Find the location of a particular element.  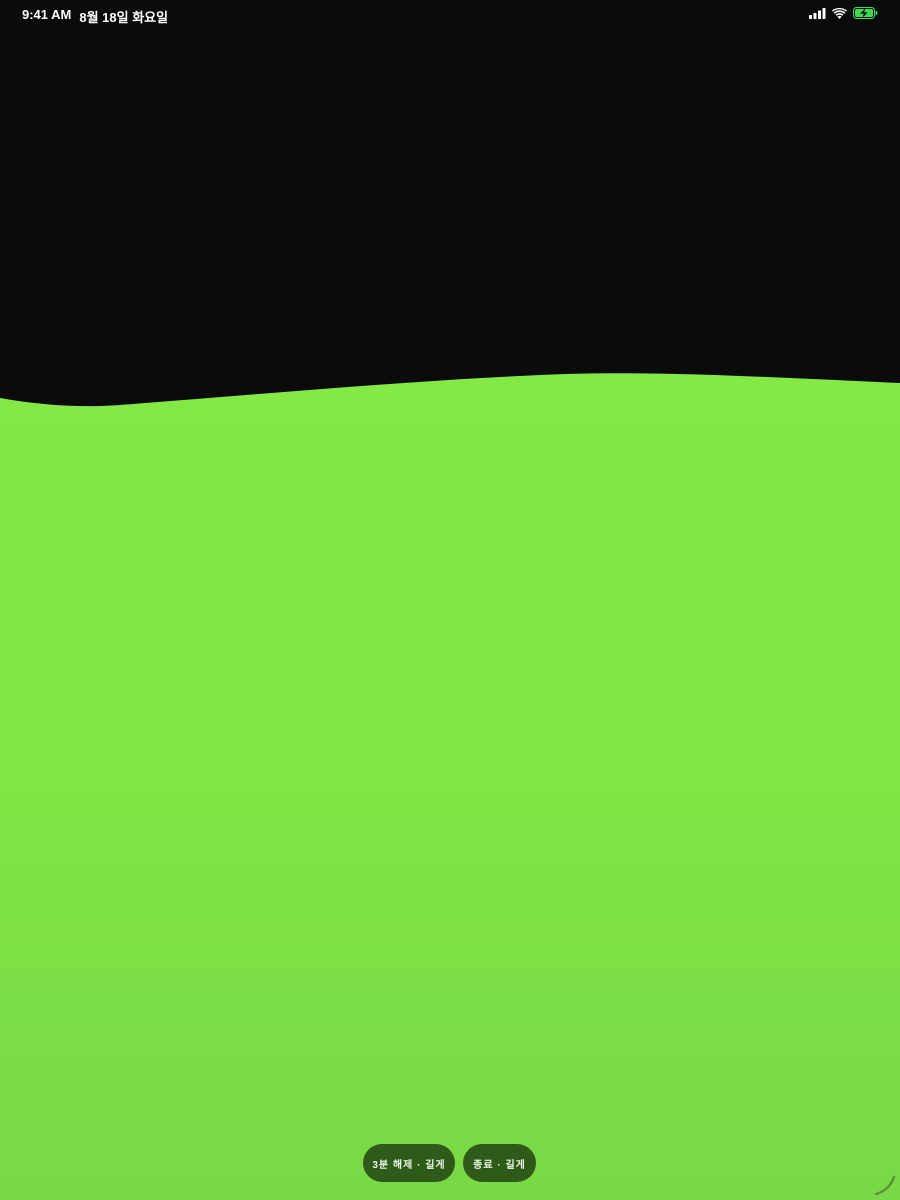

pause-3min-button: 3분 해제 · 길게 is located at coordinates (409, 1163).